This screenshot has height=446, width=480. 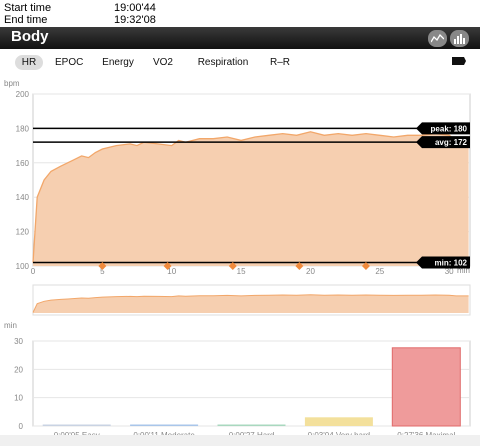 I want to click on session-times: Start time 19:00'44 End time 19:32'08, so click(x=80, y=14).